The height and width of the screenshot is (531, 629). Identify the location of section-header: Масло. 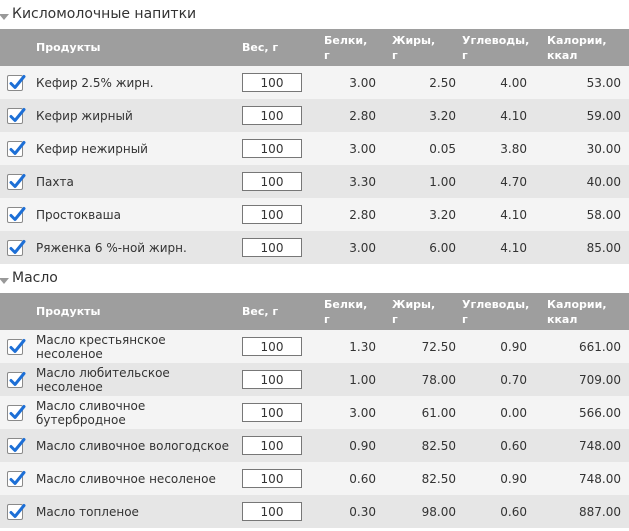
(314, 278).